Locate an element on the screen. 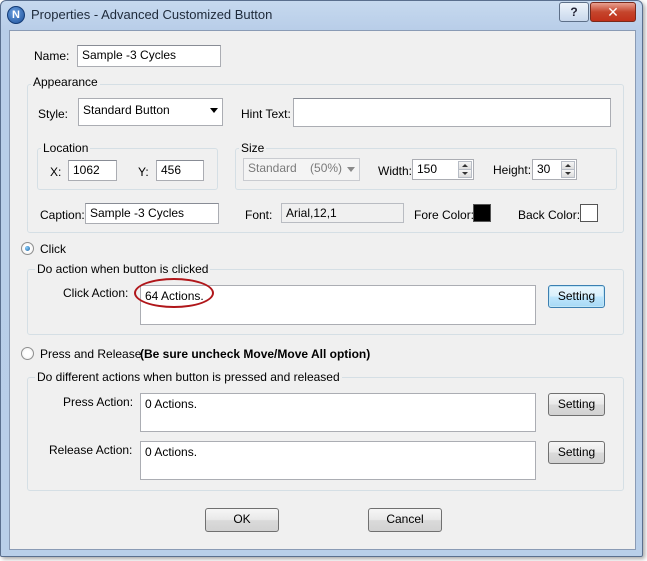 The width and height of the screenshot is (647, 561). caption-label: Caption: is located at coordinates (62, 215).